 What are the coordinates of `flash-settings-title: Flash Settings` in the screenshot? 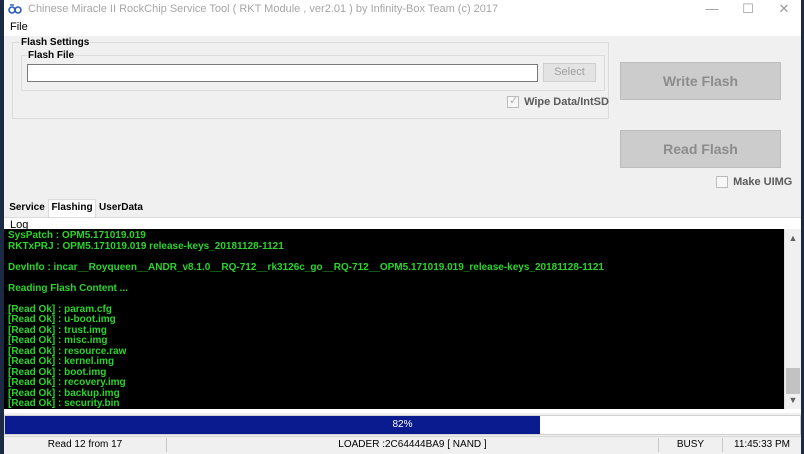 It's located at (55, 42).